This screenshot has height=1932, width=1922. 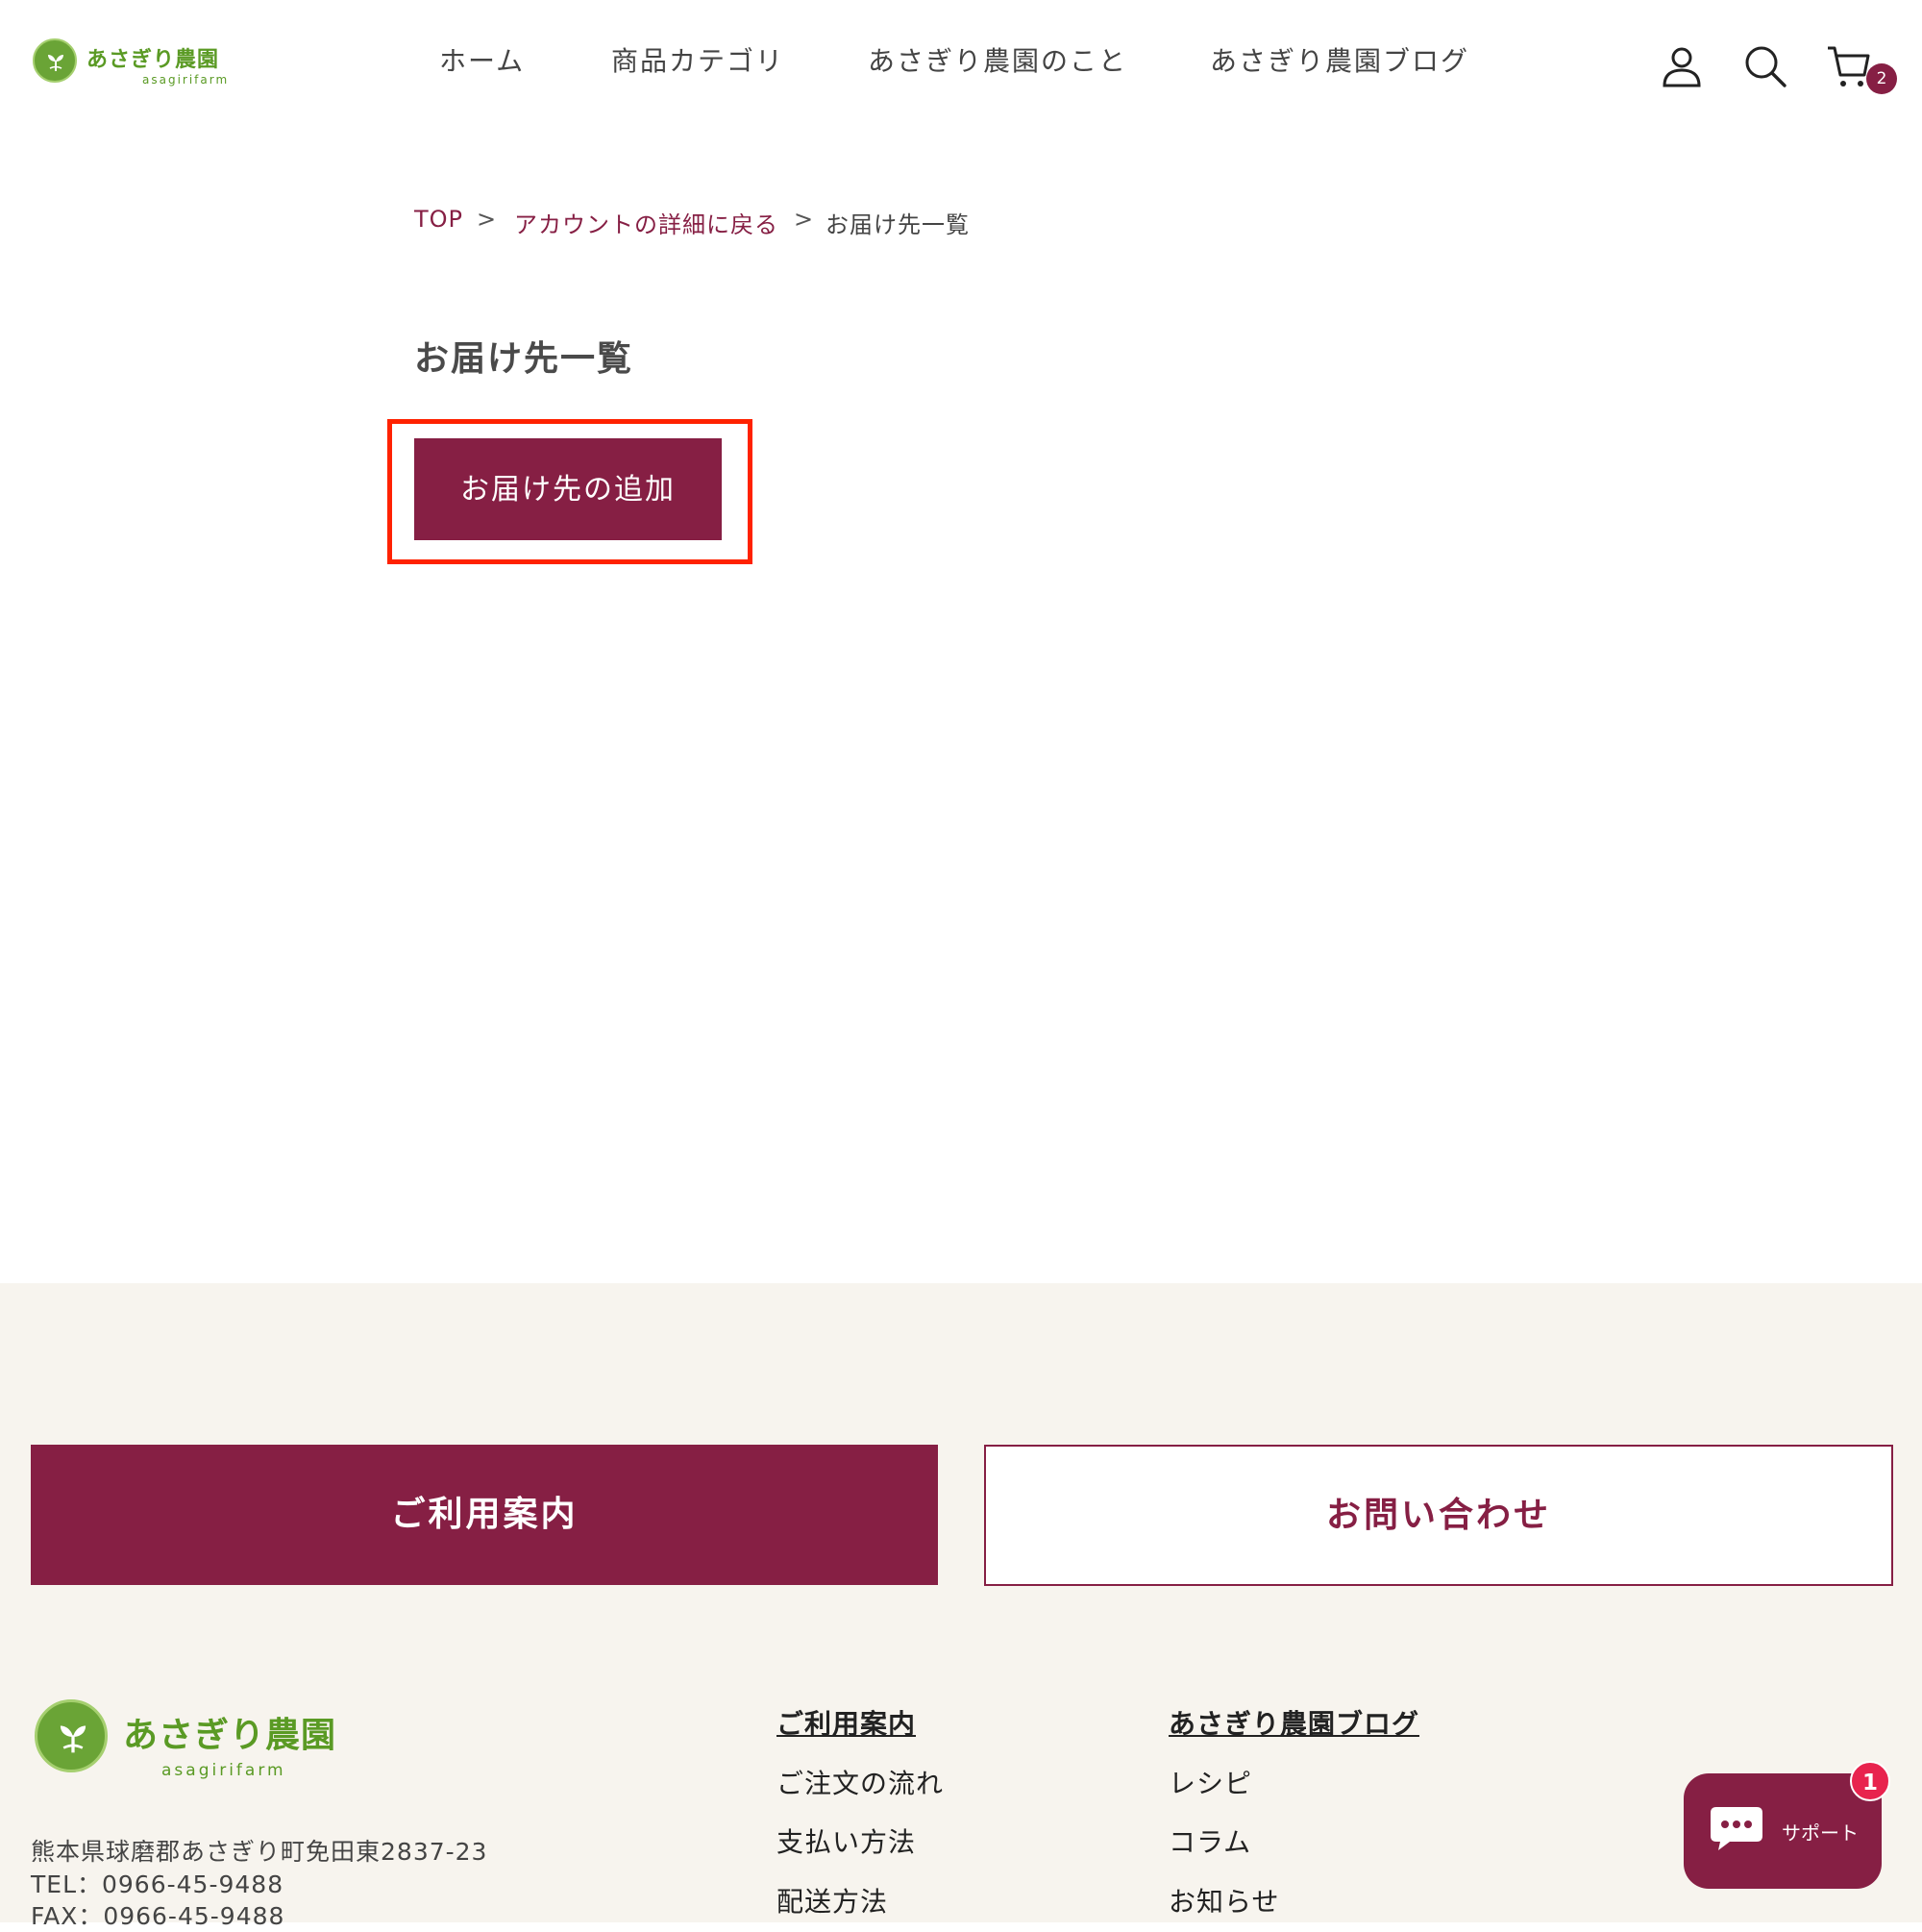 What do you see at coordinates (1848, 66) in the screenshot?
I see `cart-icon` at bounding box center [1848, 66].